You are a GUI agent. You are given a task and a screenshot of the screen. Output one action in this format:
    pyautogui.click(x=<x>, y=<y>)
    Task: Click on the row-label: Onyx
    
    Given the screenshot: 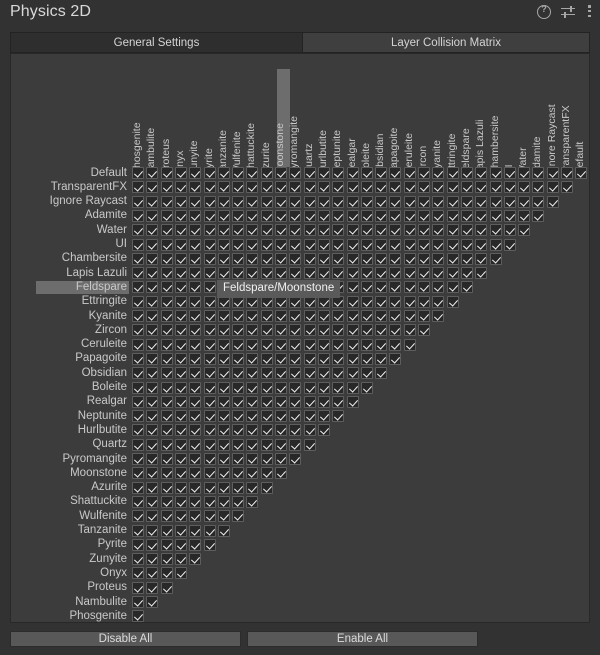 What is the action you would take?
    pyautogui.click(x=113, y=573)
    